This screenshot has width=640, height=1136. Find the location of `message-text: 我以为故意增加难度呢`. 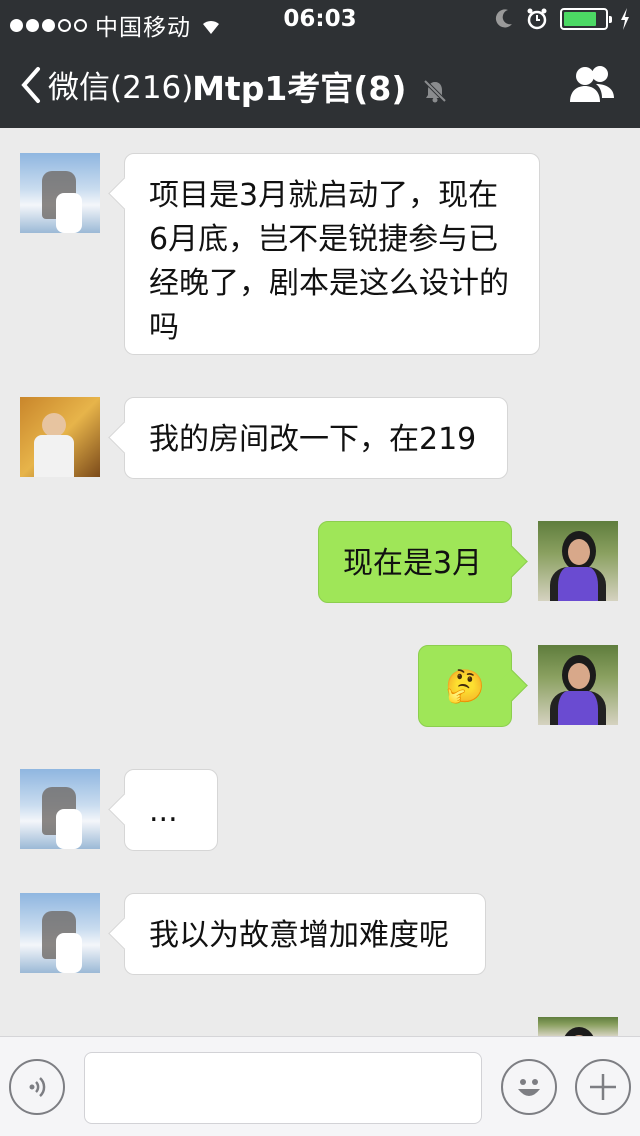

message-text: 我以为故意增加难度呢 is located at coordinates (299, 935).